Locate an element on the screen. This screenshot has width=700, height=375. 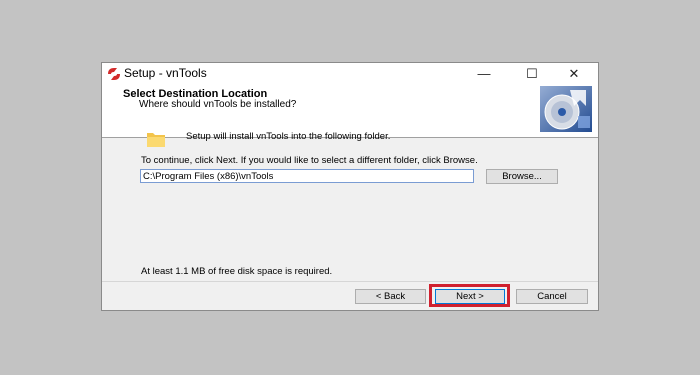
folder-icon is located at coordinates (156, 140).